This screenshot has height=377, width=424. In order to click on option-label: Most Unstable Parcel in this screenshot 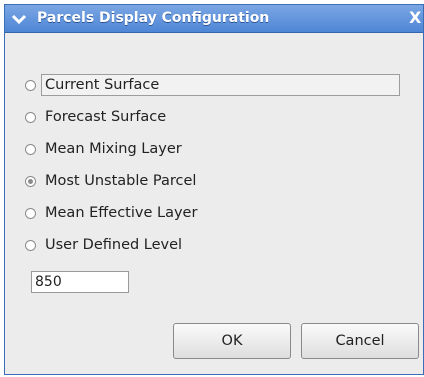, I will do `click(121, 181)`.